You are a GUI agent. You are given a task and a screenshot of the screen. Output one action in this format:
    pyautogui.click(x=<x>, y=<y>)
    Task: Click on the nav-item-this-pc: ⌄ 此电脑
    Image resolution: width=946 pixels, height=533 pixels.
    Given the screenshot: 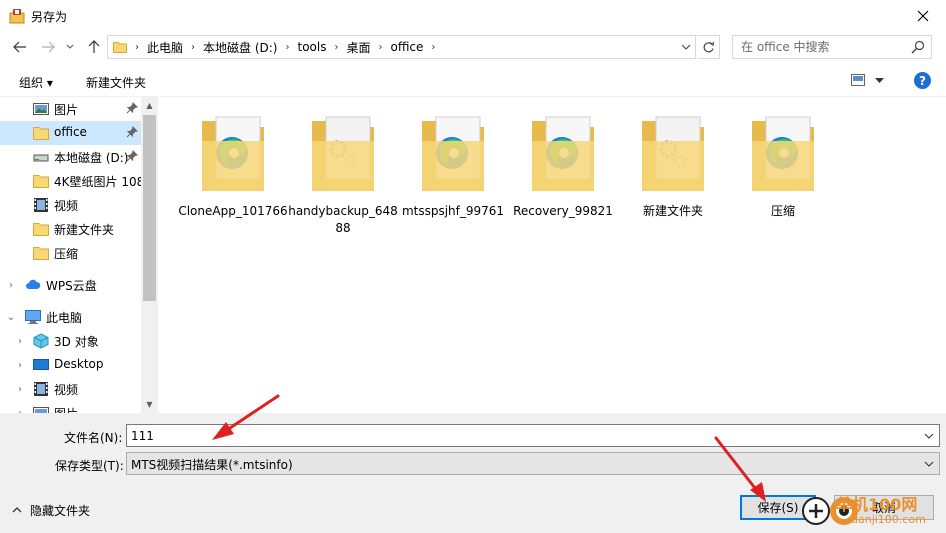 What is the action you would take?
    pyautogui.click(x=70, y=317)
    